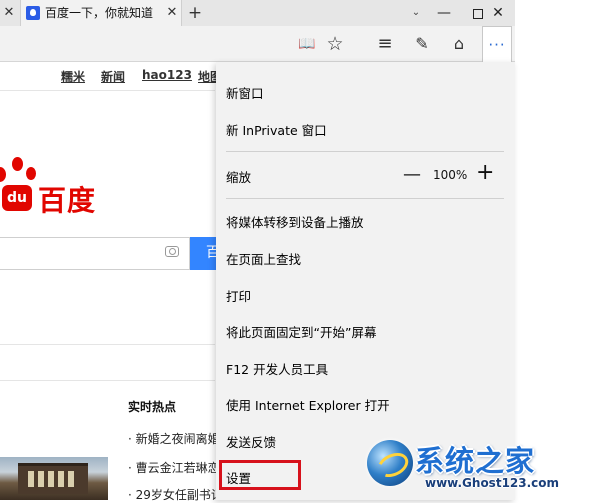 This screenshot has width=600, height=503. Describe the element at coordinates (172, 251) in the screenshot. I see `camera-icon` at that location.